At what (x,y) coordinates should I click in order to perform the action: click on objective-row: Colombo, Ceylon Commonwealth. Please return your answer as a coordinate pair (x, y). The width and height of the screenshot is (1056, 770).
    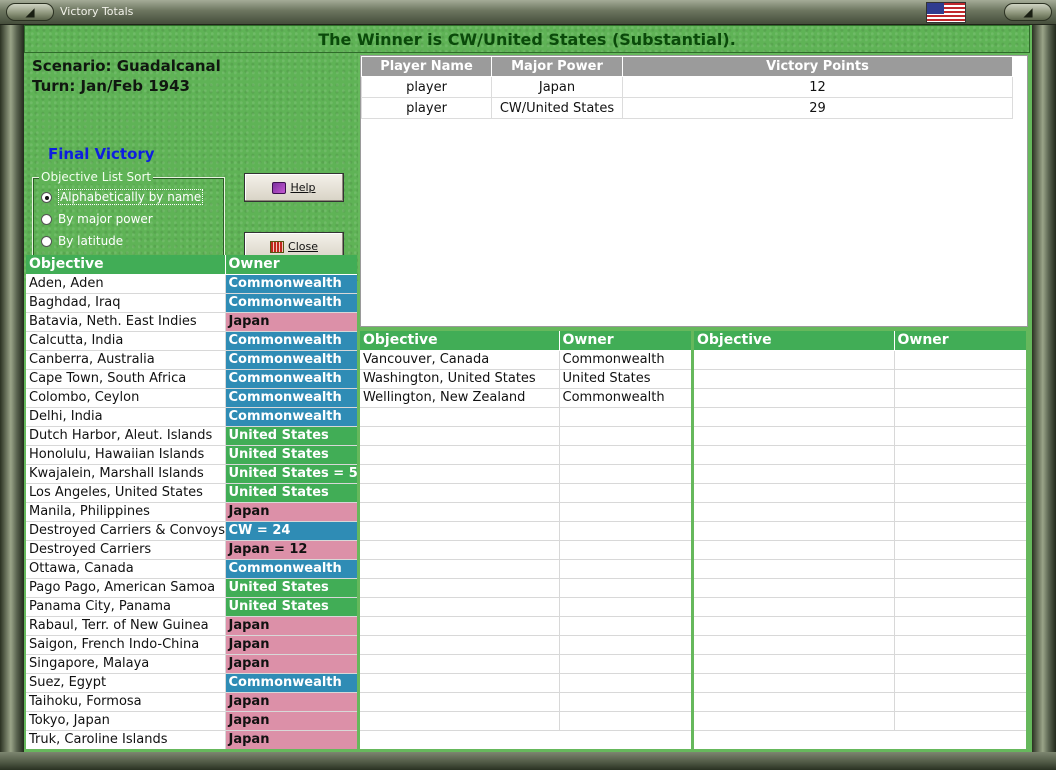
    Looking at the image, I should click on (191, 398).